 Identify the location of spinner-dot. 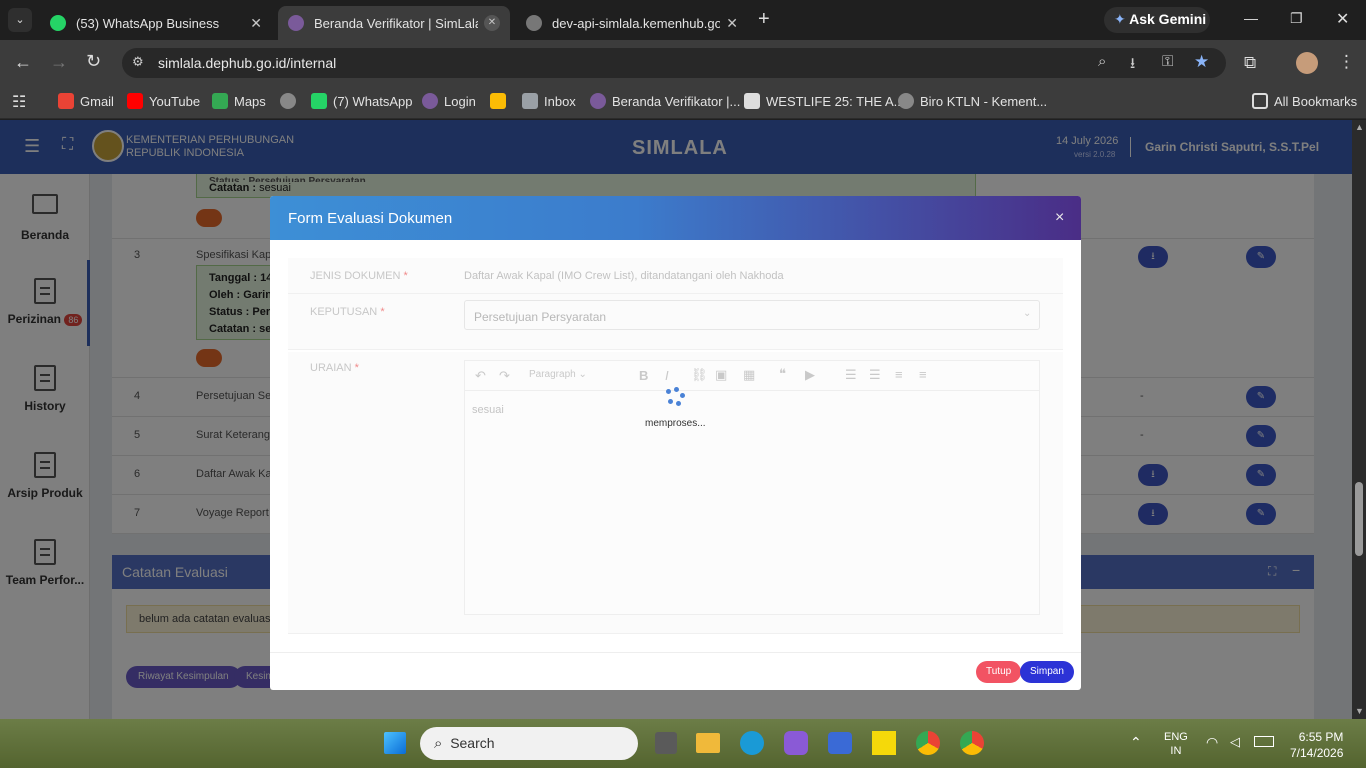
(676, 389).